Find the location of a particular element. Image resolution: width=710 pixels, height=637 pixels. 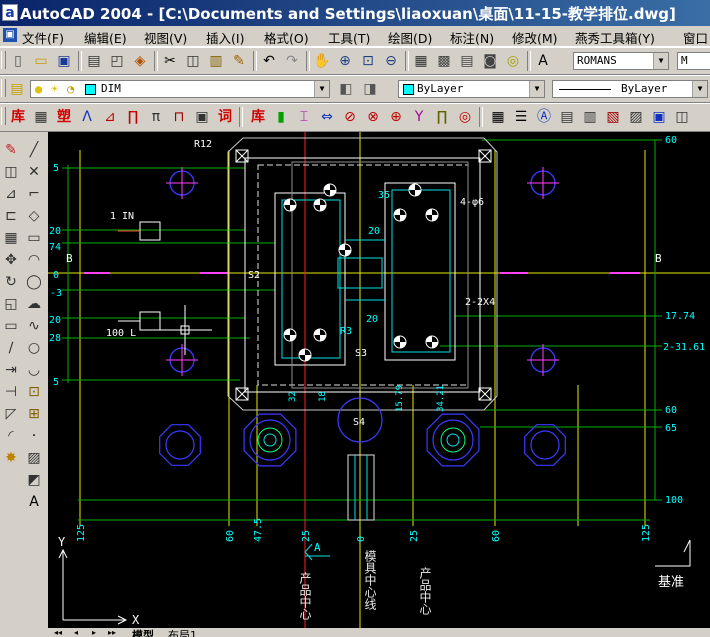

ellipse-arc-icon: ◡ is located at coordinates (34, 370).